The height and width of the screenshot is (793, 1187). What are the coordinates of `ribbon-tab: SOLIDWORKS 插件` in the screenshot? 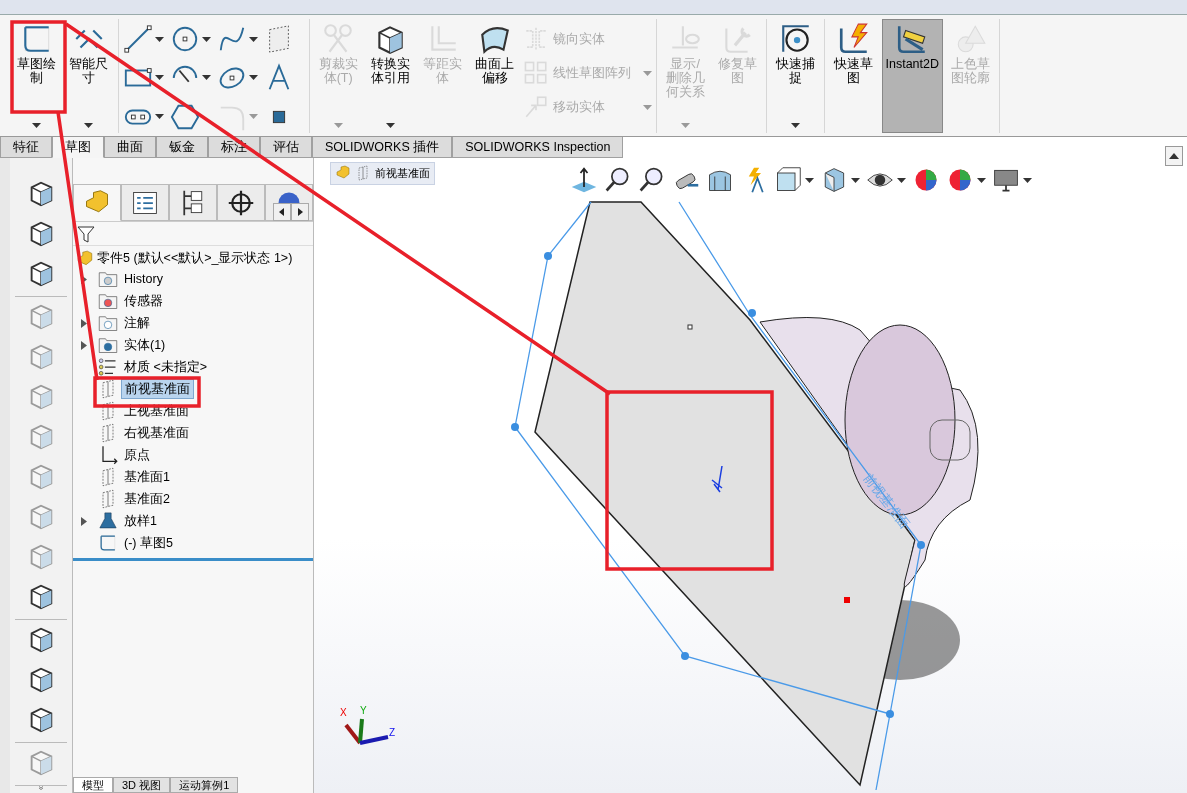 It's located at (382, 147).